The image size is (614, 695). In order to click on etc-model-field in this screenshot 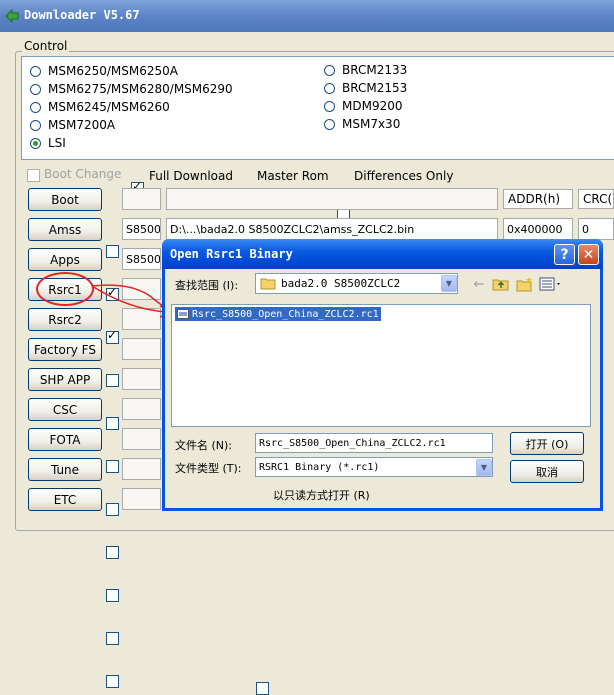, I will do `click(141, 499)`.